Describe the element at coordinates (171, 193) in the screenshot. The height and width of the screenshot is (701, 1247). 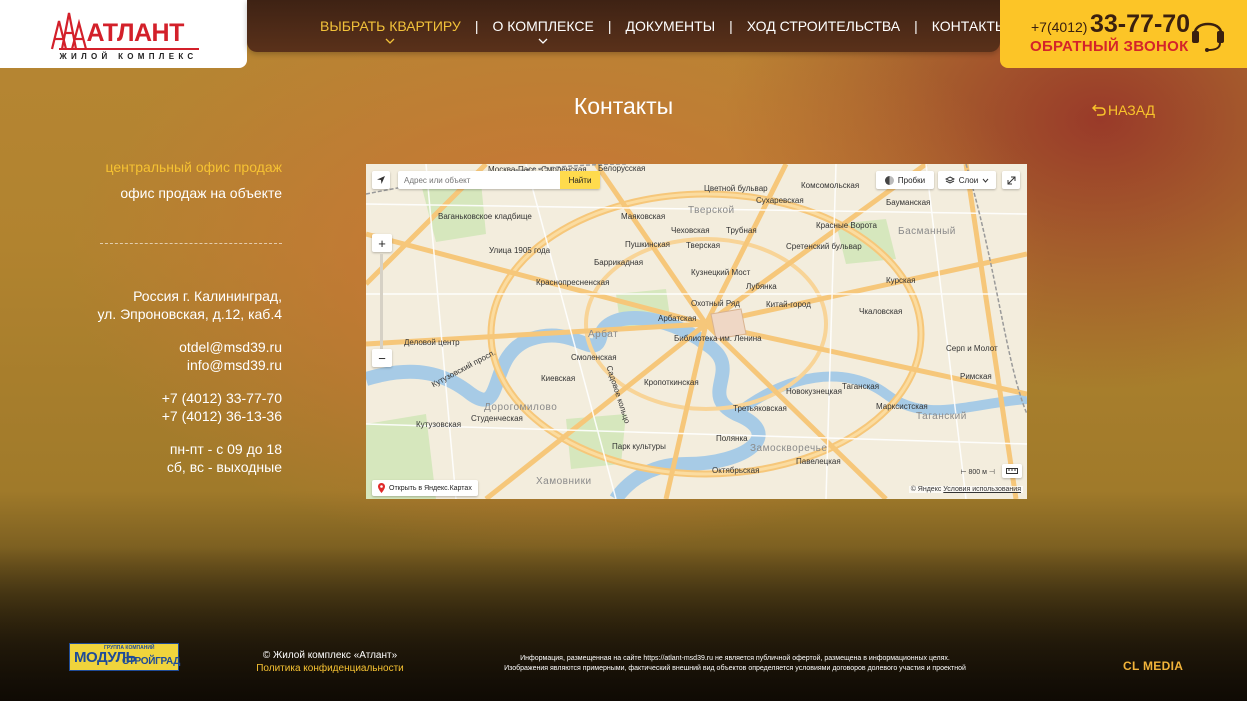
I see `office-tab-site: офис продаж на объекте` at that location.